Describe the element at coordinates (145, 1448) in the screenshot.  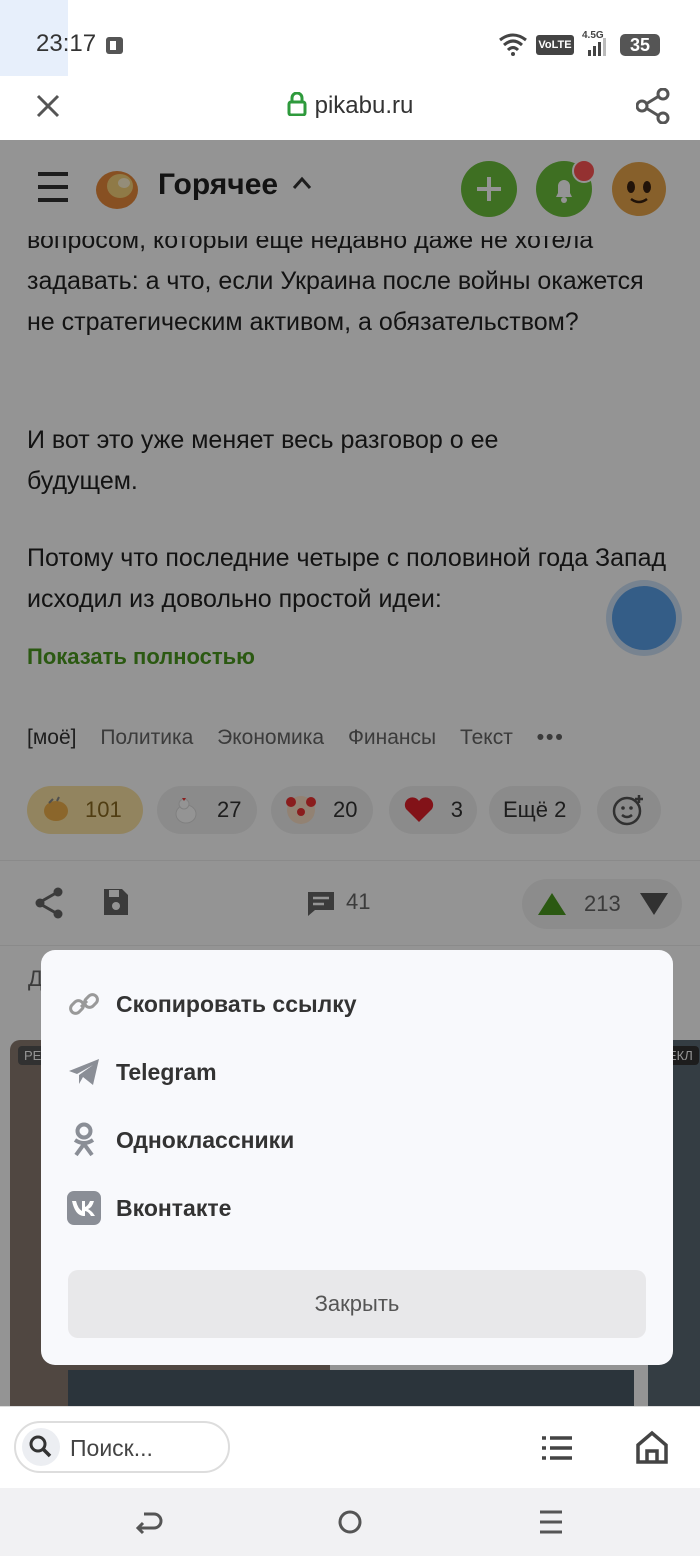
I see `search-input` at that location.